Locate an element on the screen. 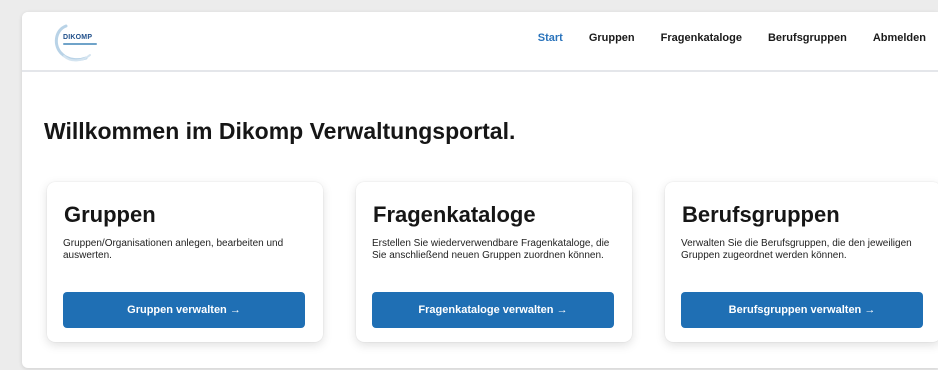  logo-subline is located at coordinates (80, 44).